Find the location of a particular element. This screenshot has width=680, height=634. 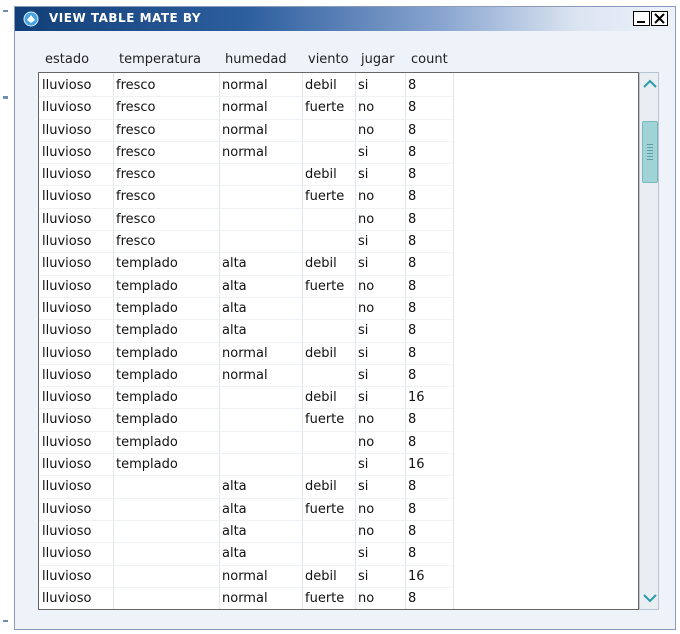

chevron-down-icon is located at coordinates (650, 598).